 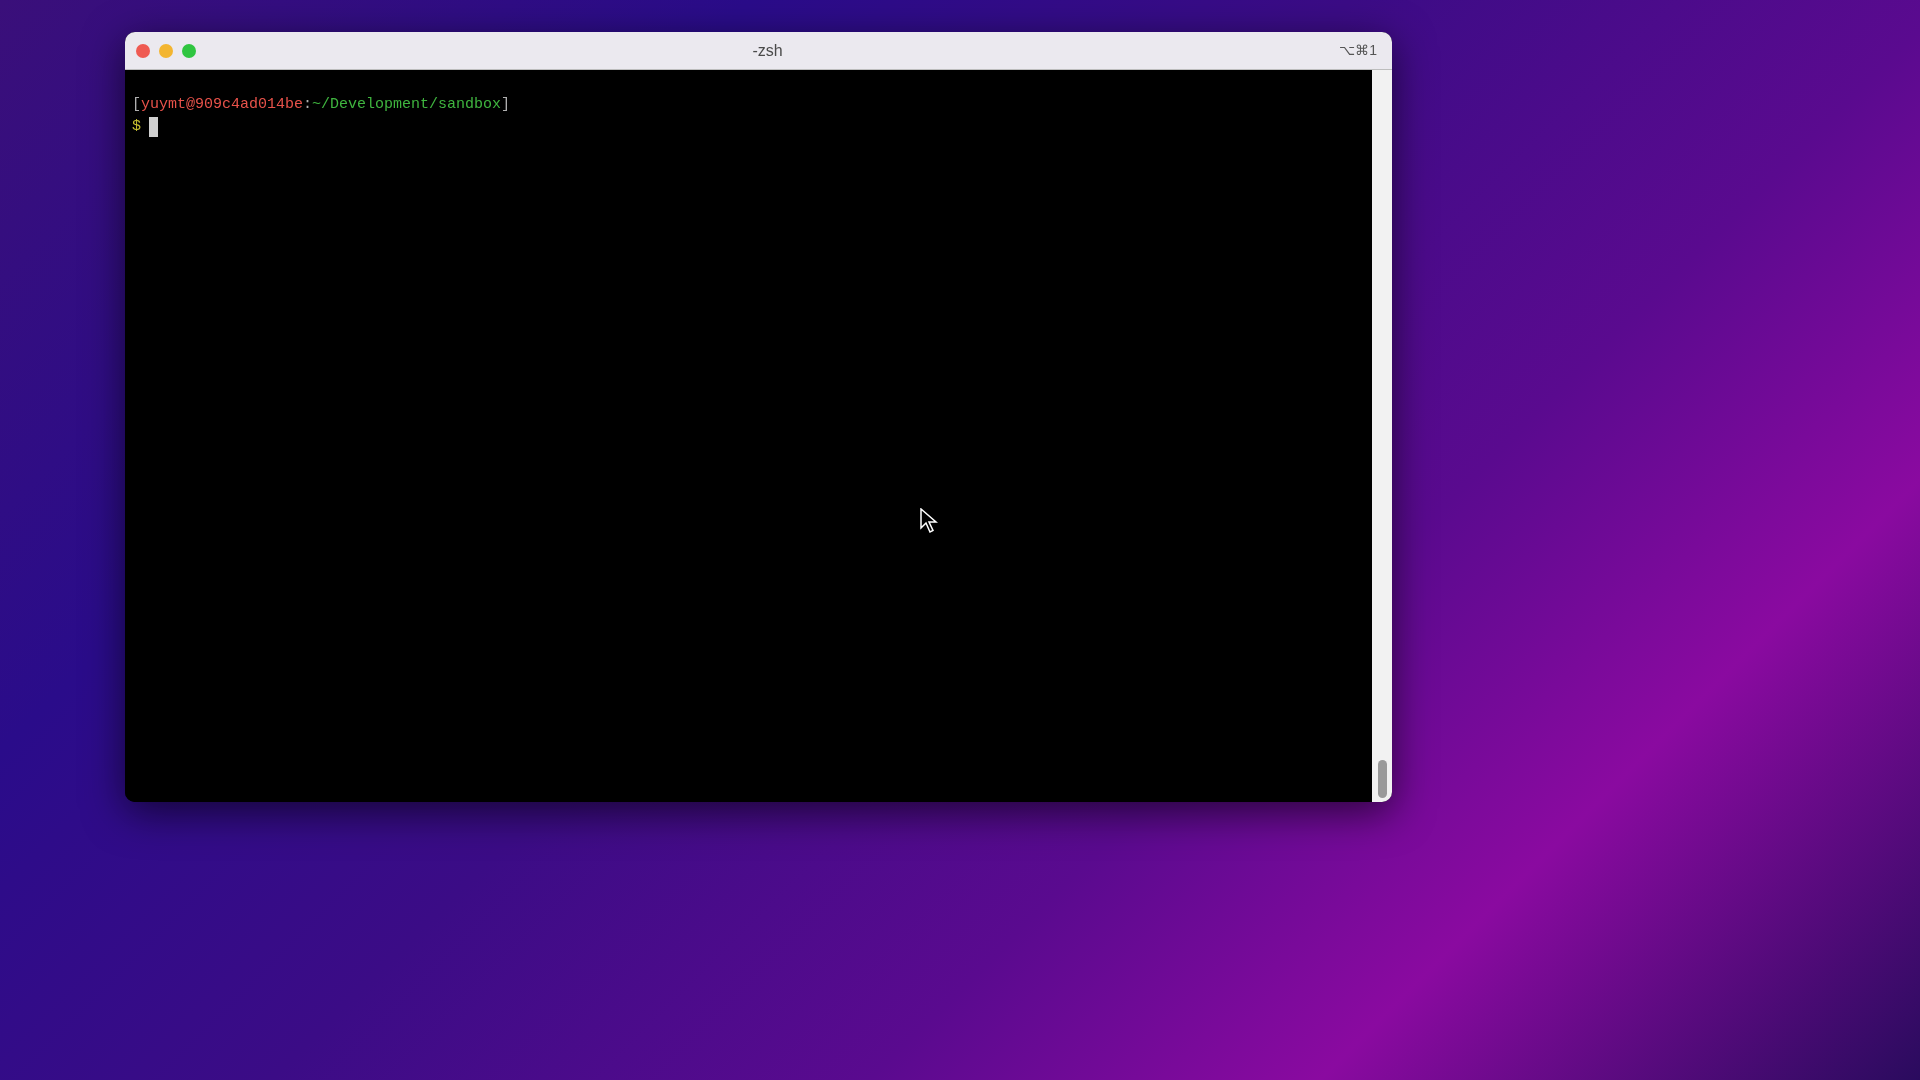 I want to click on window-title: -zsh, so click(x=767, y=50).